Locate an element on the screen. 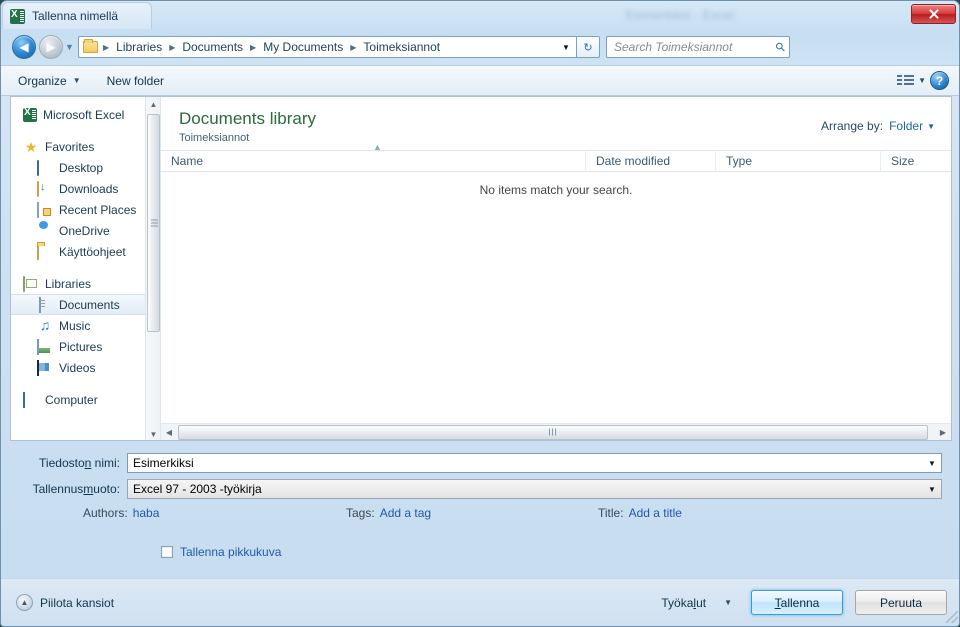 This screenshot has height=627, width=960. titlebar: Tallenna nimellä is located at coordinates (480, 15).